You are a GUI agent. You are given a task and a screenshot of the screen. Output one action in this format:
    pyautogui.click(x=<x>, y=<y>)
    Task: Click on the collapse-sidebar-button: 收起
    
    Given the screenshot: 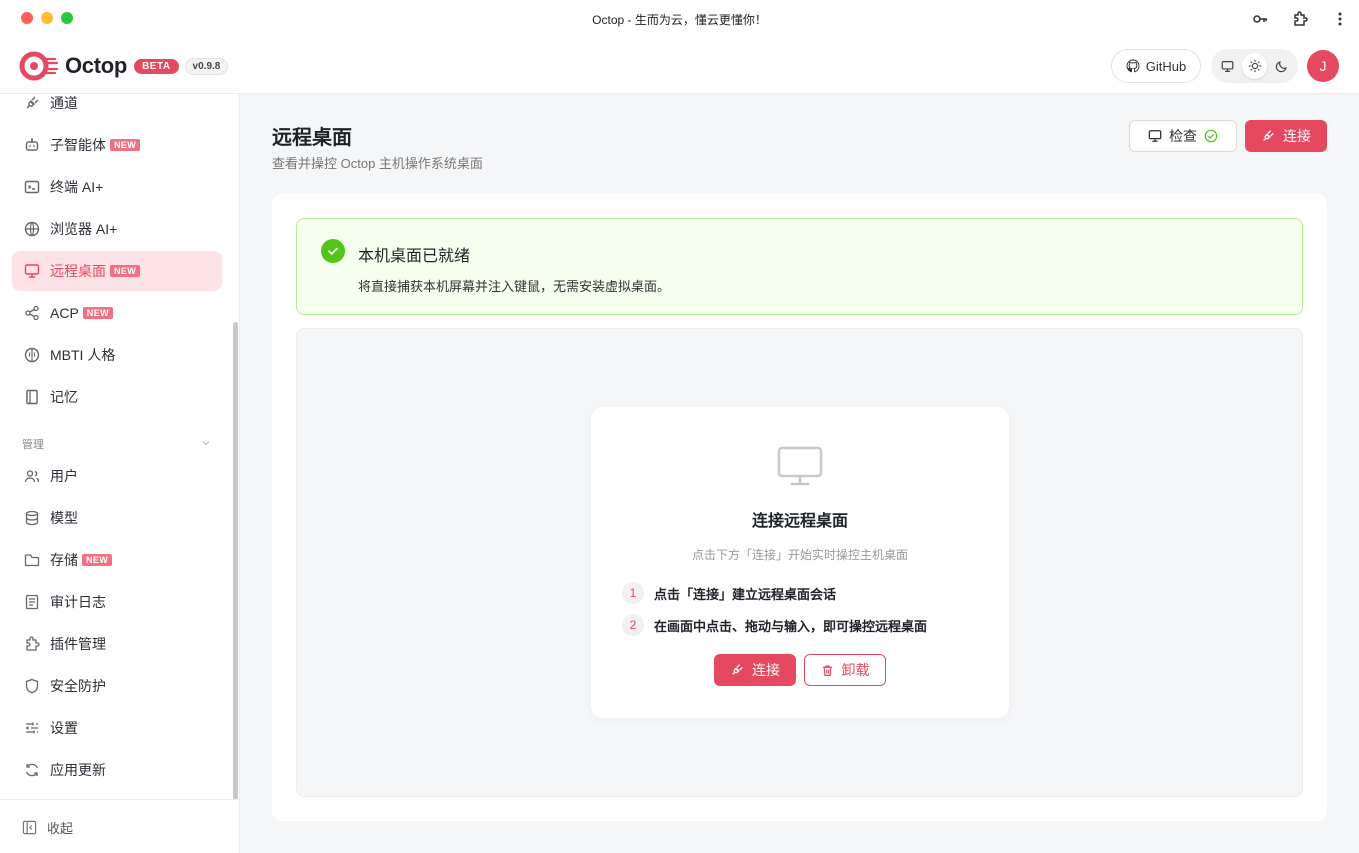 What is the action you would take?
    pyautogui.click(x=47, y=827)
    